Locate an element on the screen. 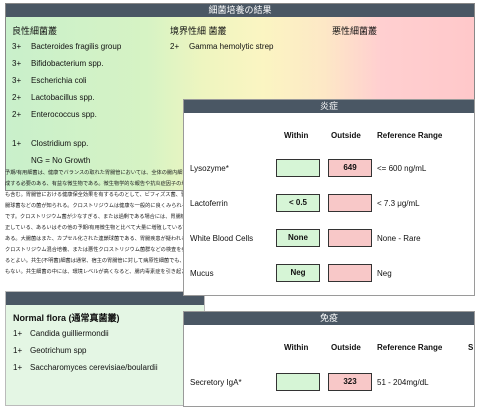 This screenshot has width=481, height=410. normal-flora-title: Normal flora (通常真菌叢) is located at coordinates (66, 318).